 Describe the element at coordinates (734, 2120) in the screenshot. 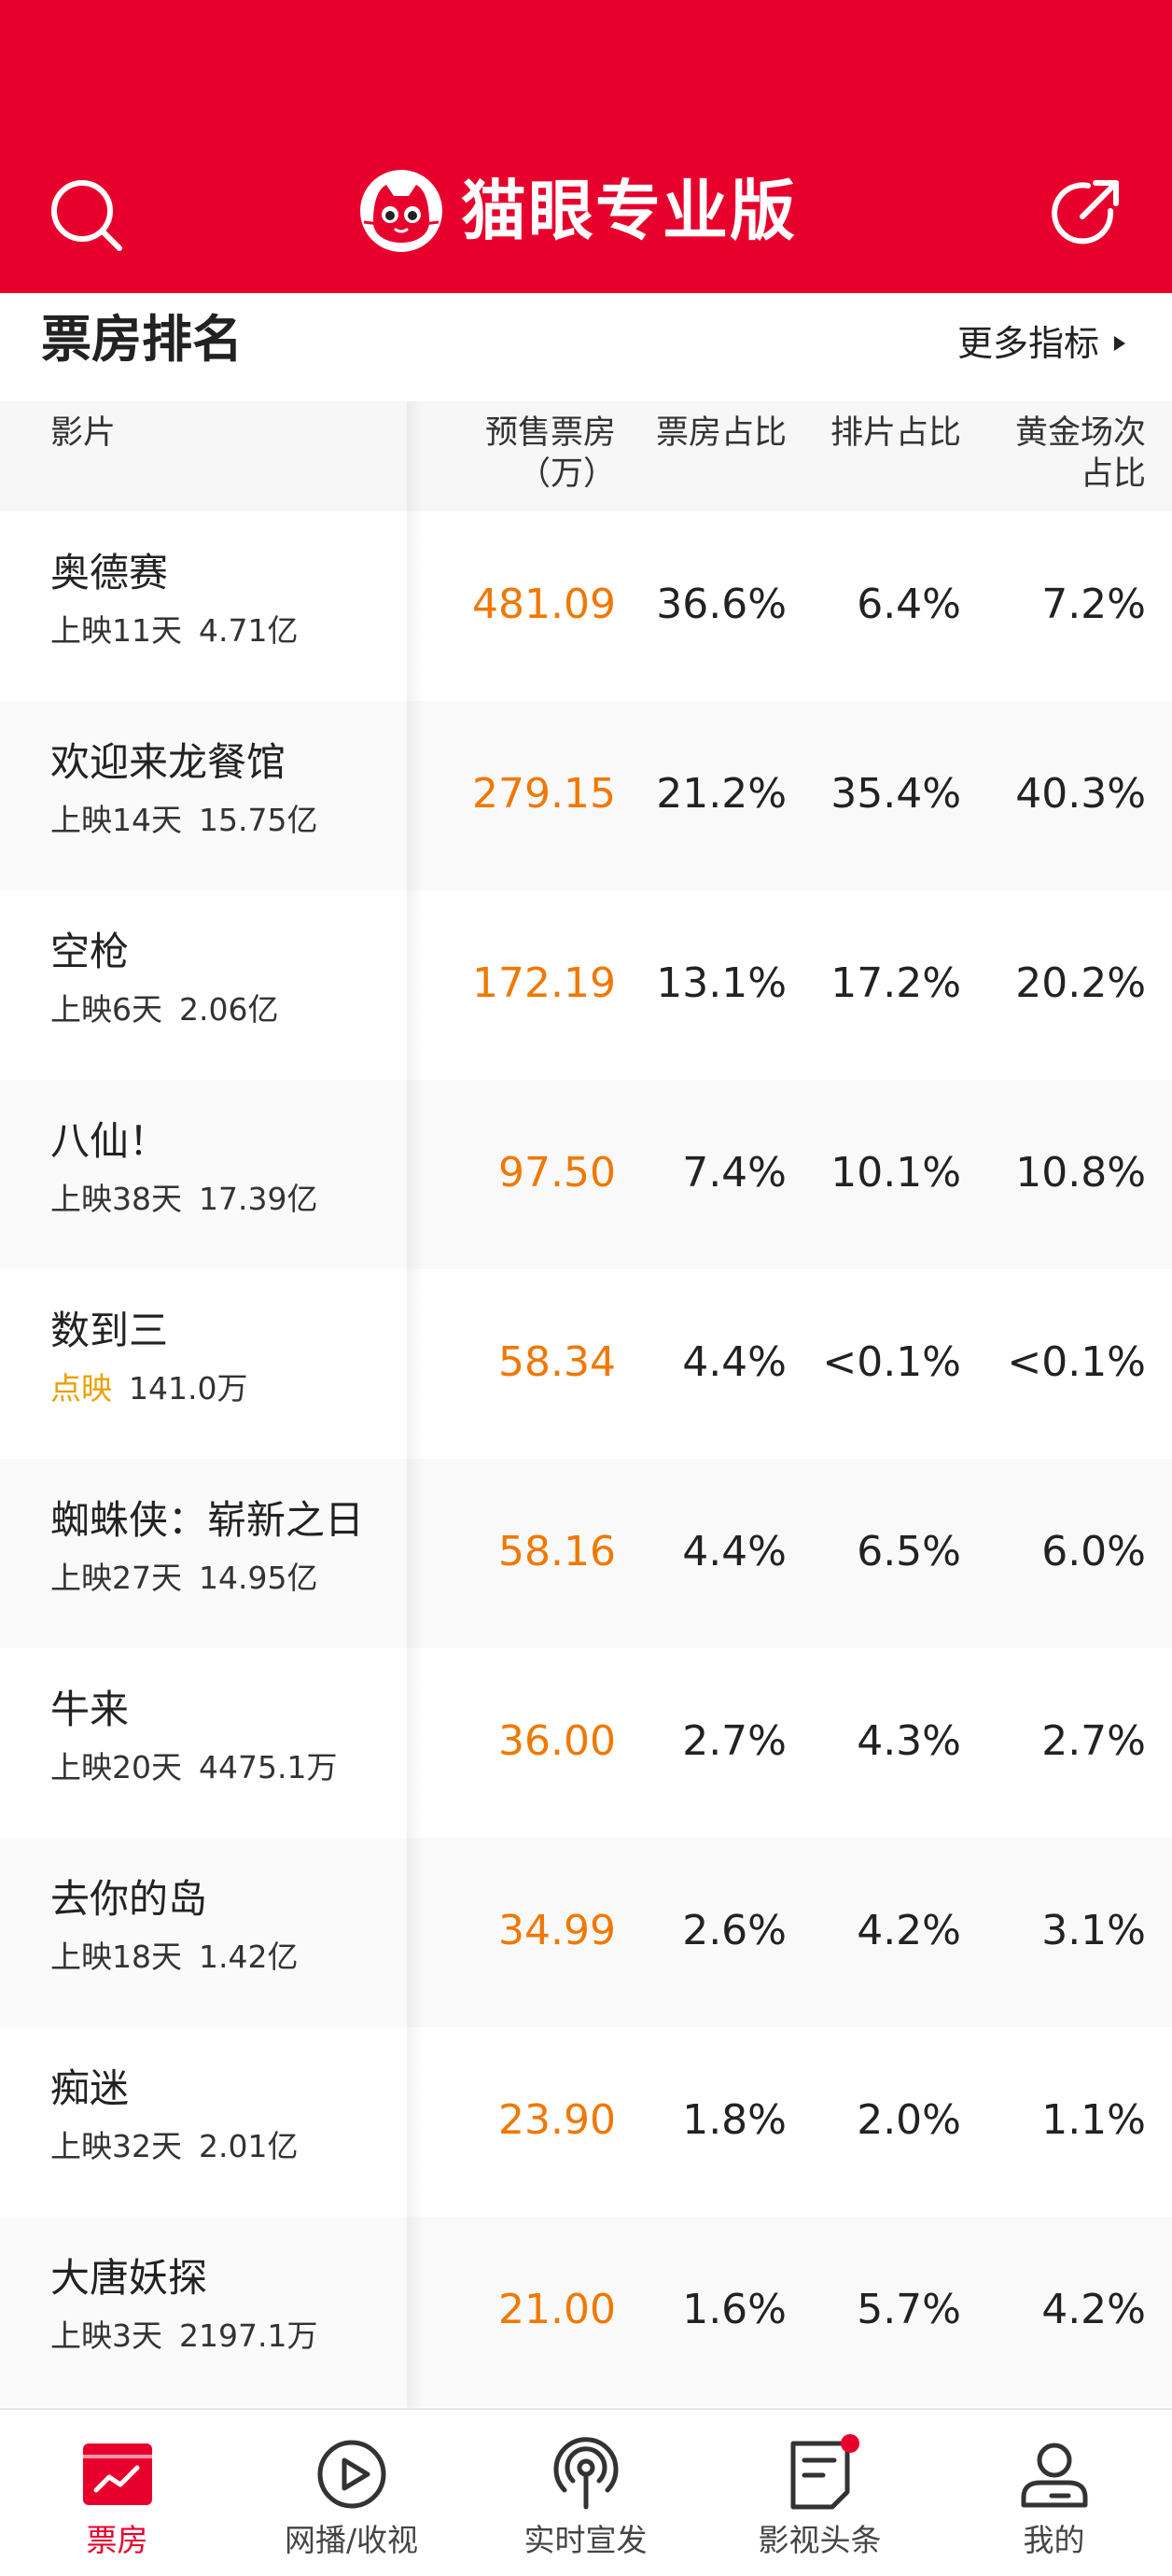

I see `box-office-share-value: 1.8%` at that location.